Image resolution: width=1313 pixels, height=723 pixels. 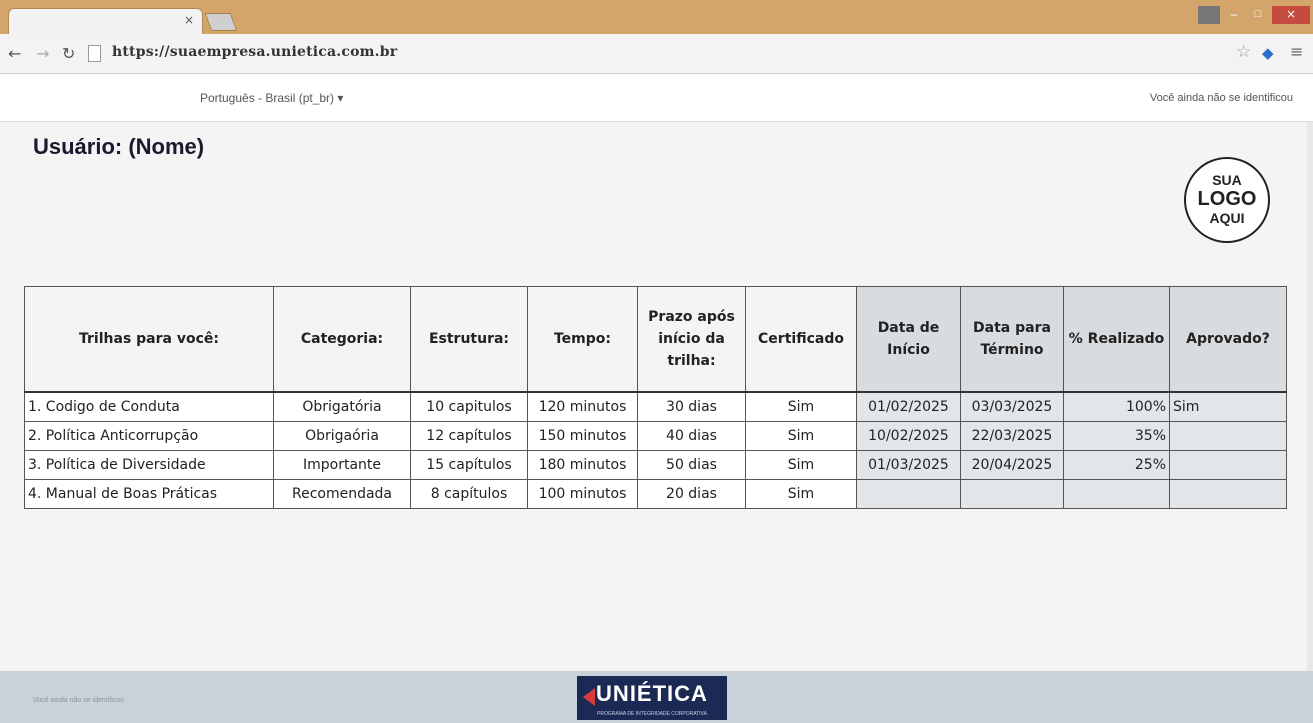 I want to click on cell-data-inicio: 01/03/2025, so click(x=908, y=465).